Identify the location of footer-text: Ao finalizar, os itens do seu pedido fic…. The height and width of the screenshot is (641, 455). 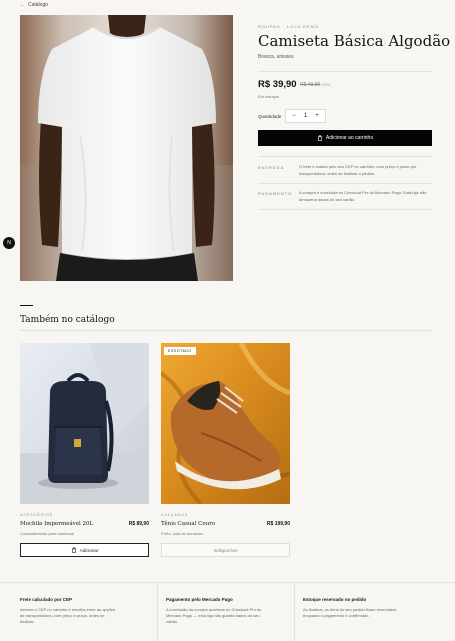
(350, 612).